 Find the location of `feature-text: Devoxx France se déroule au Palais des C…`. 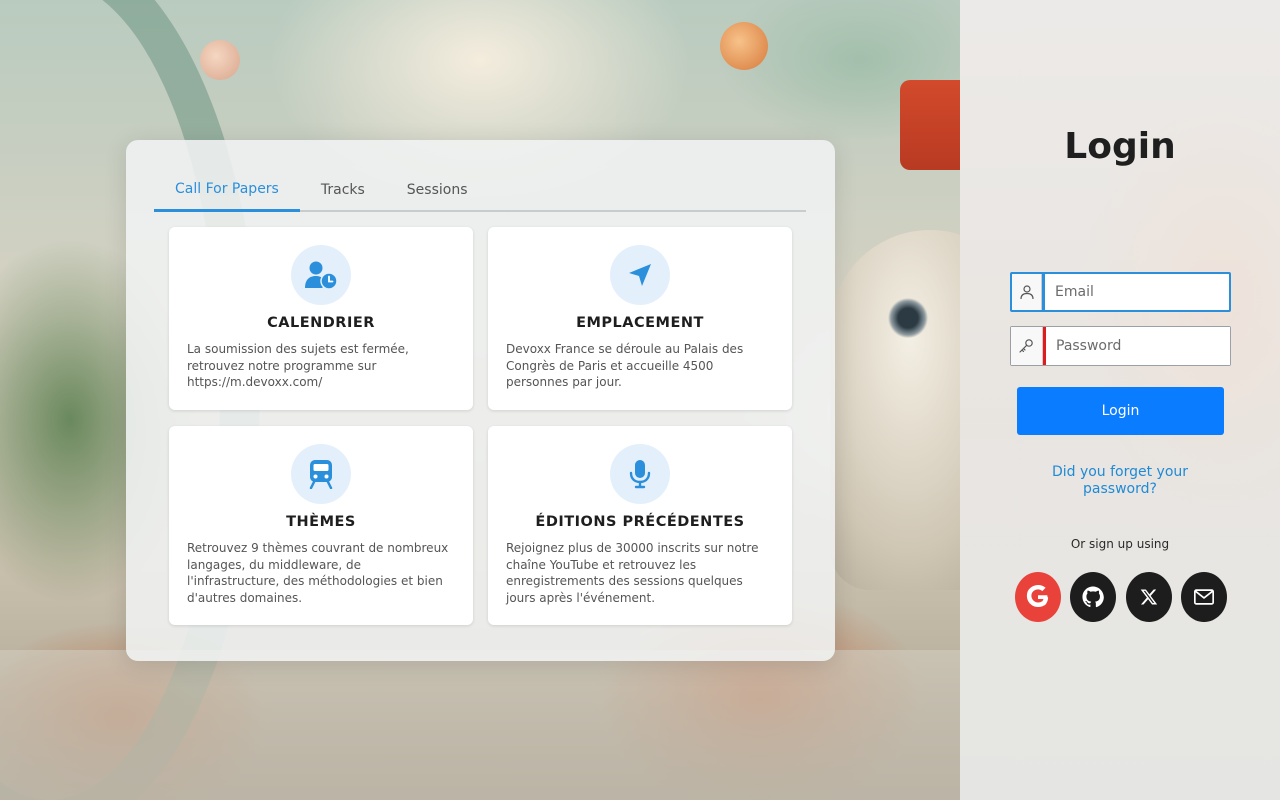

feature-text: Devoxx France se déroule au Palais des C… is located at coordinates (625, 365).